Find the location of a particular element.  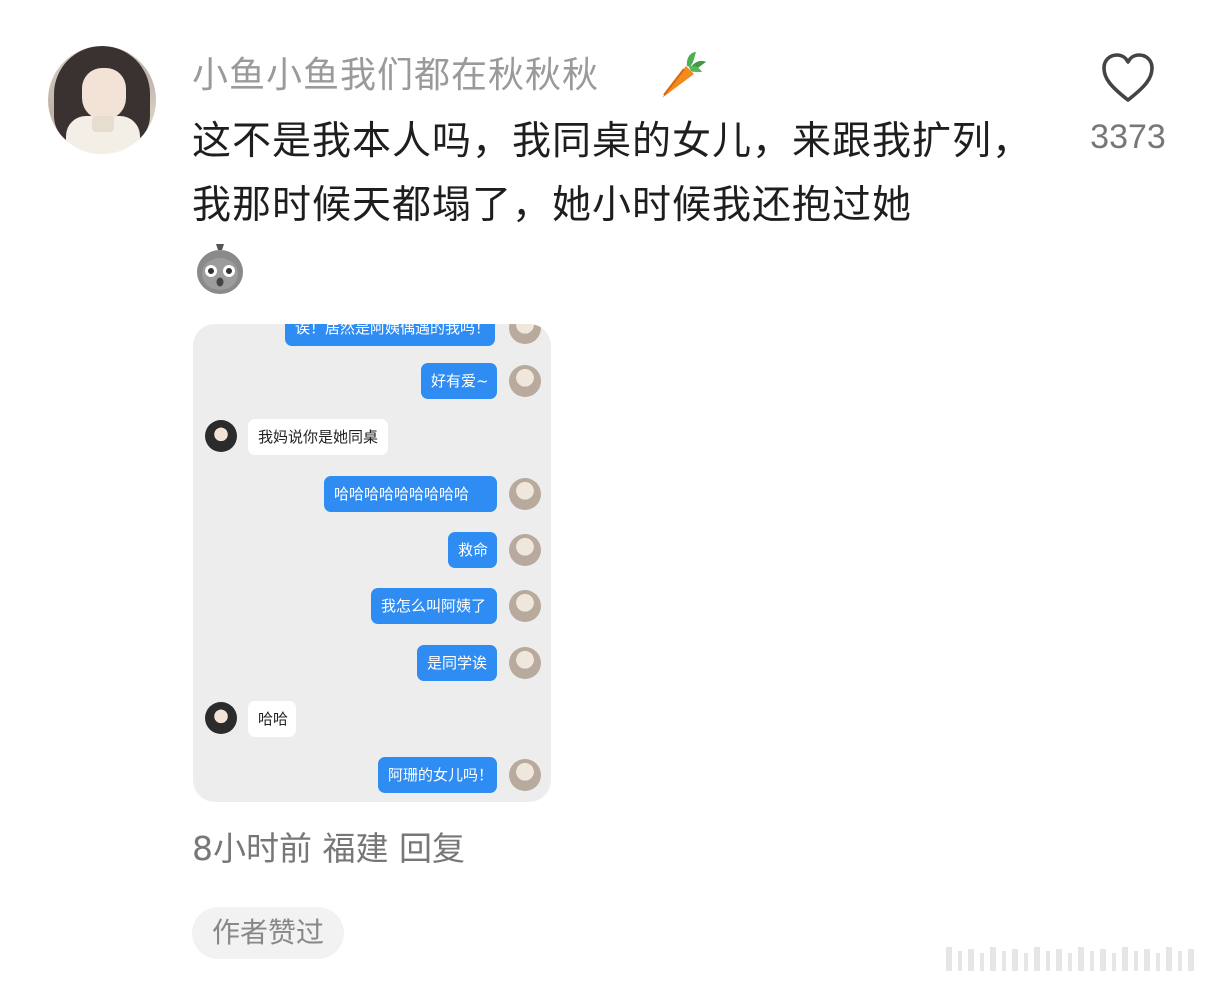

chat-bubble-me: 我怎么叫阿姨了 is located at coordinates (434, 606).